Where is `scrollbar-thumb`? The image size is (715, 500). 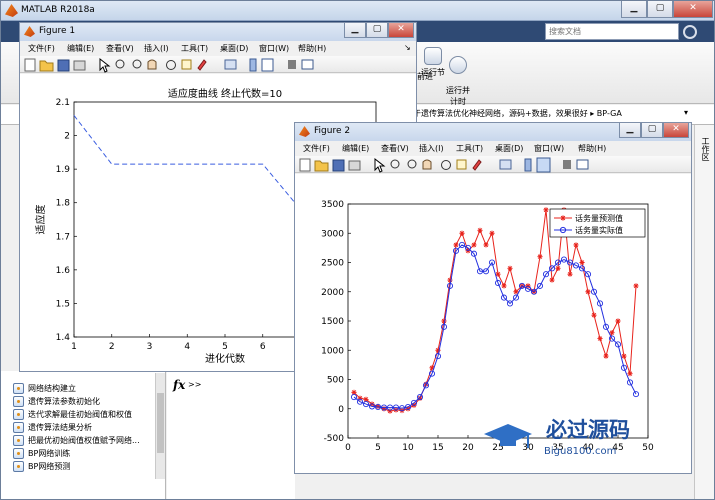 scrollbar-thumb is located at coordinates (160, 423).